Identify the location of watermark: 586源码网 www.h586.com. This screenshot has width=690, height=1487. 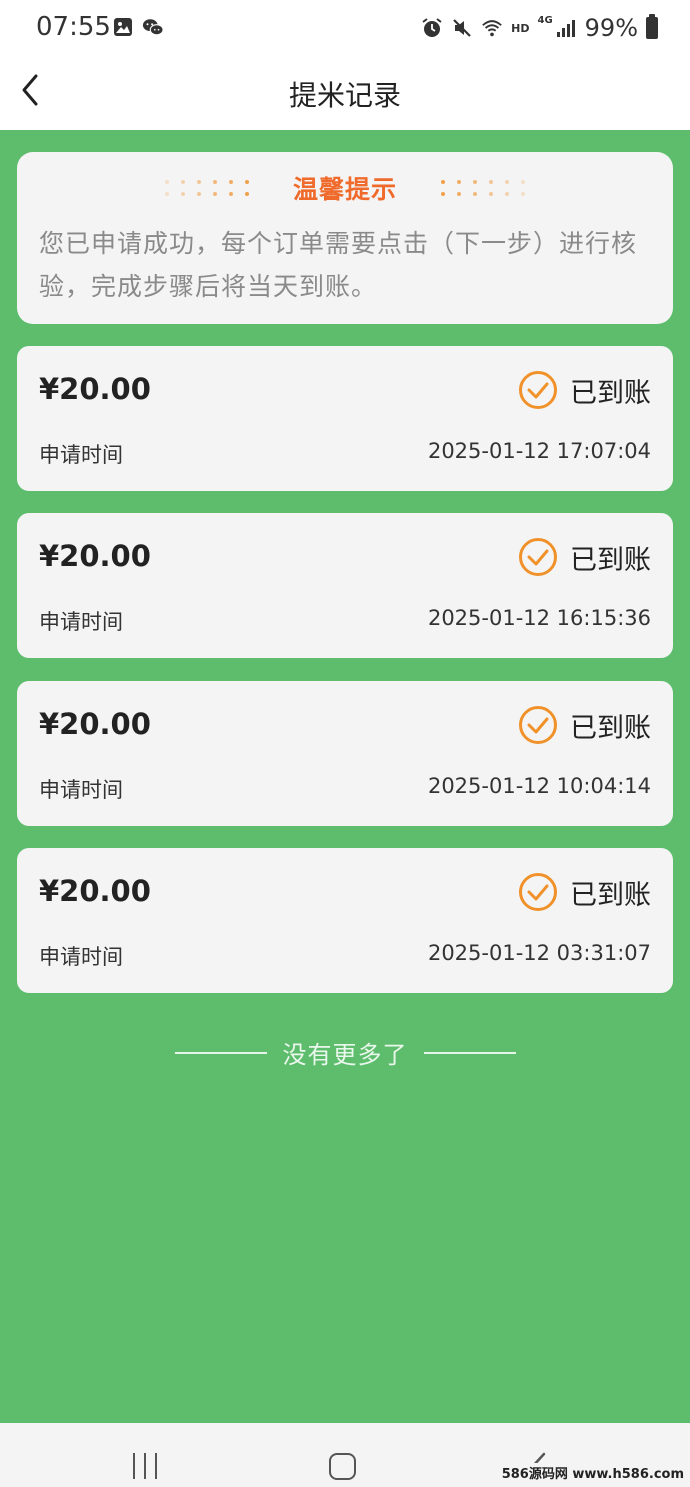
(592, 1472).